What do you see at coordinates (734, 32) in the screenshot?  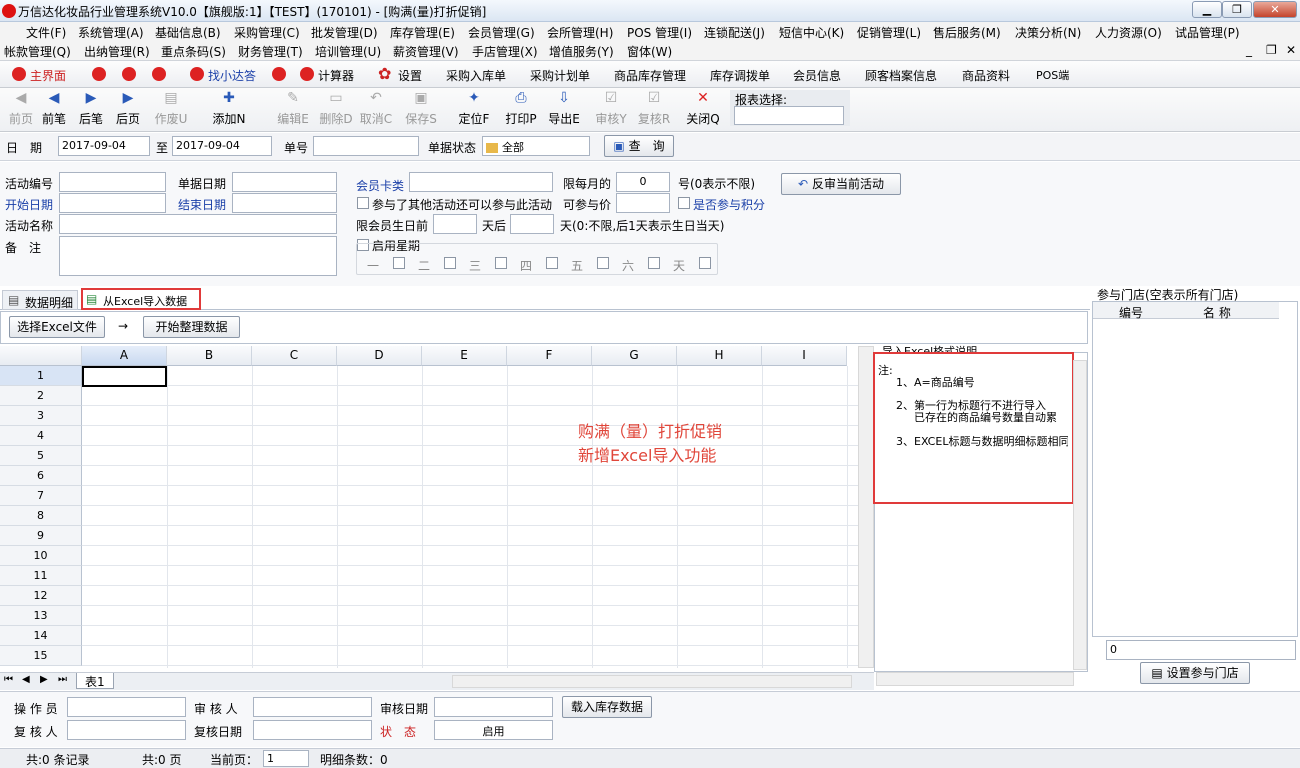 I see `menu-item-9: 连锁配送(J)` at bounding box center [734, 32].